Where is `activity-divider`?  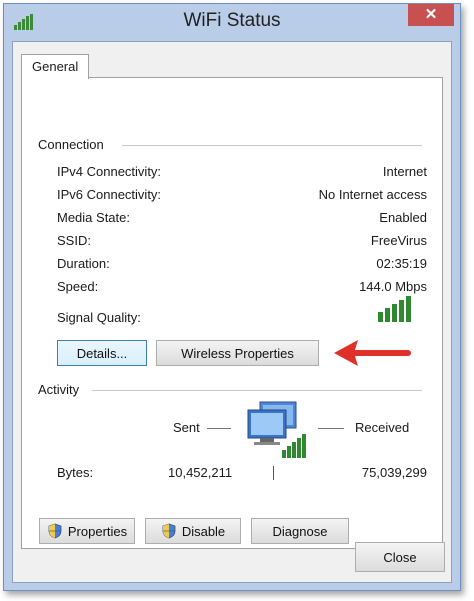
activity-divider is located at coordinates (257, 390).